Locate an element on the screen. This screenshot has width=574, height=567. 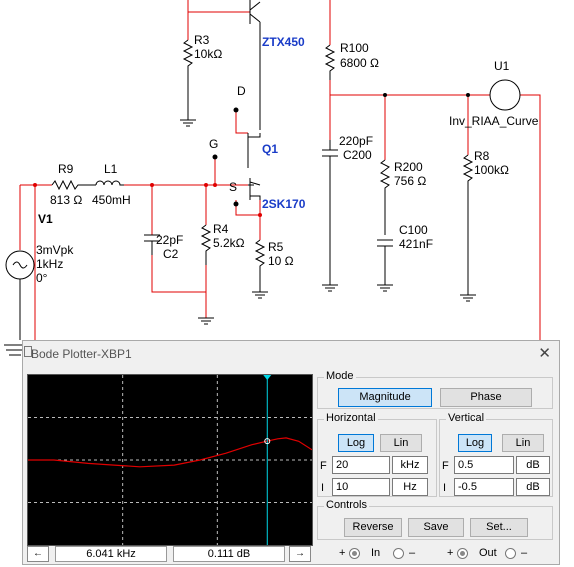
phase-button: Phase is located at coordinates (486, 397).